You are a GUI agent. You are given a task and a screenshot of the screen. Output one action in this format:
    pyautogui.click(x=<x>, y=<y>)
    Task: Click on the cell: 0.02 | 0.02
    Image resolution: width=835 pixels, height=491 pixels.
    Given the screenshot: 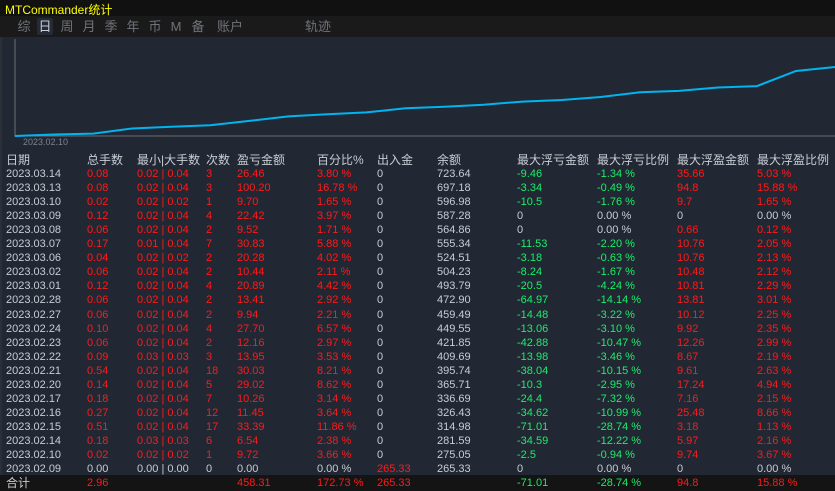 What is the action you would take?
    pyautogui.click(x=163, y=258)
    